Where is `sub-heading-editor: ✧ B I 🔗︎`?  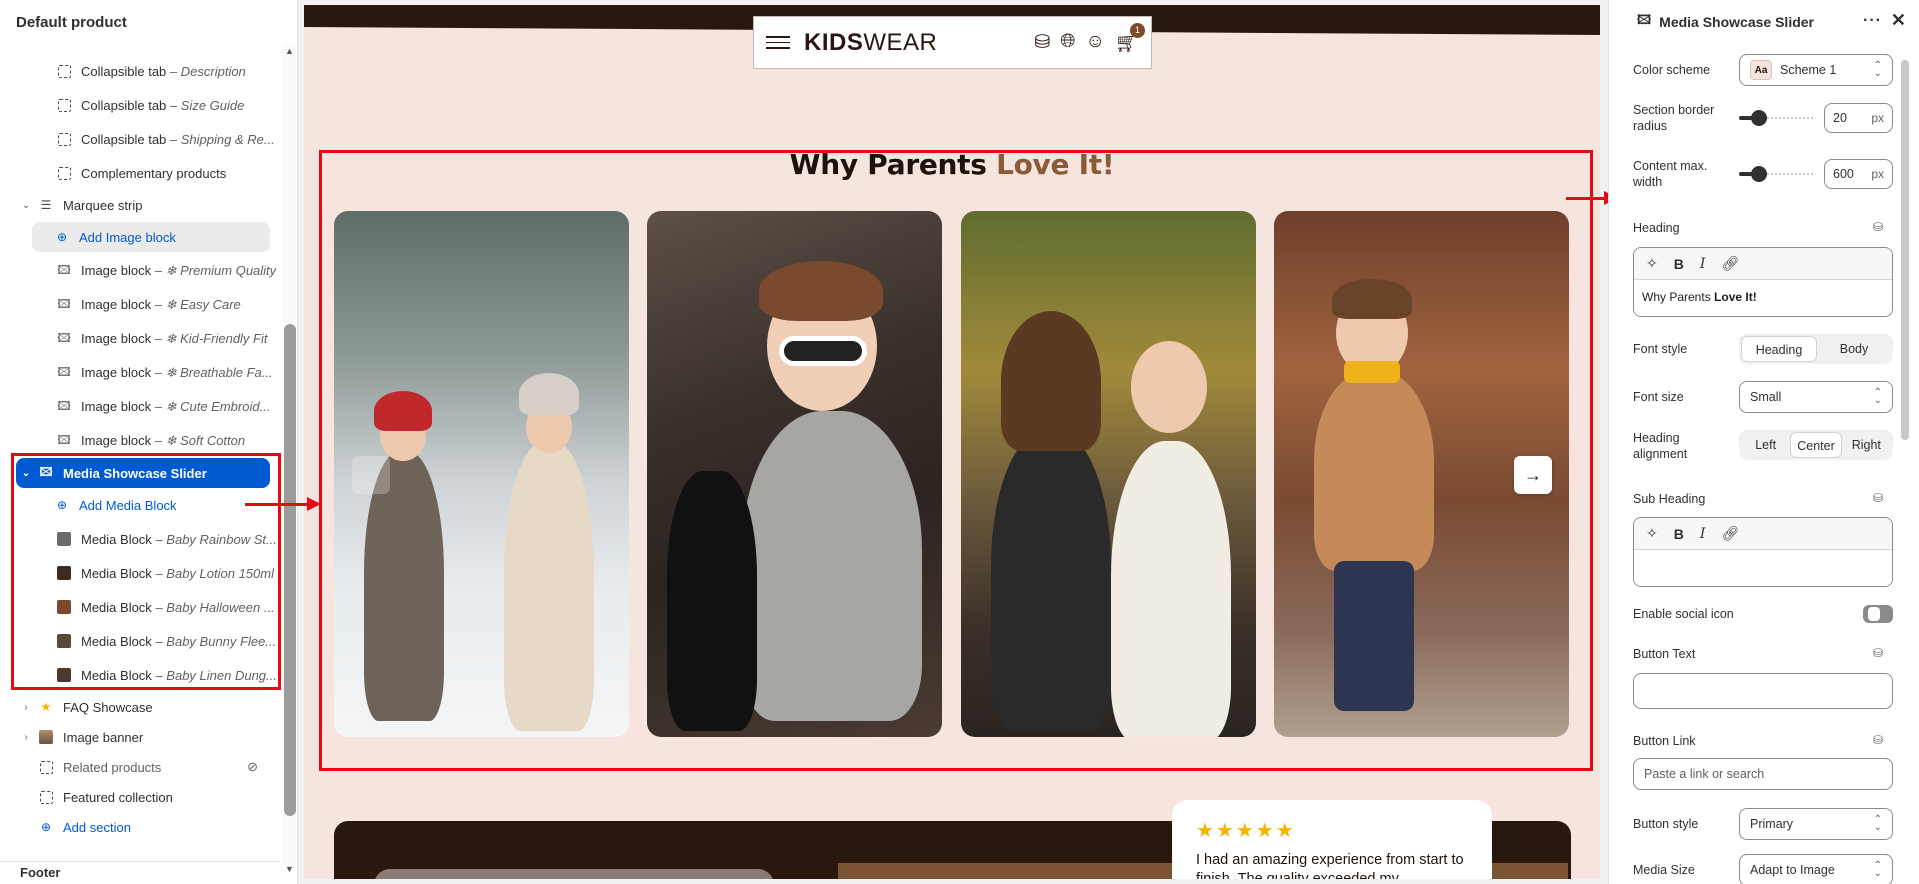 sub-heading-editor: ✧ B I 🔗︎ is located at coordinates (1763, 552).